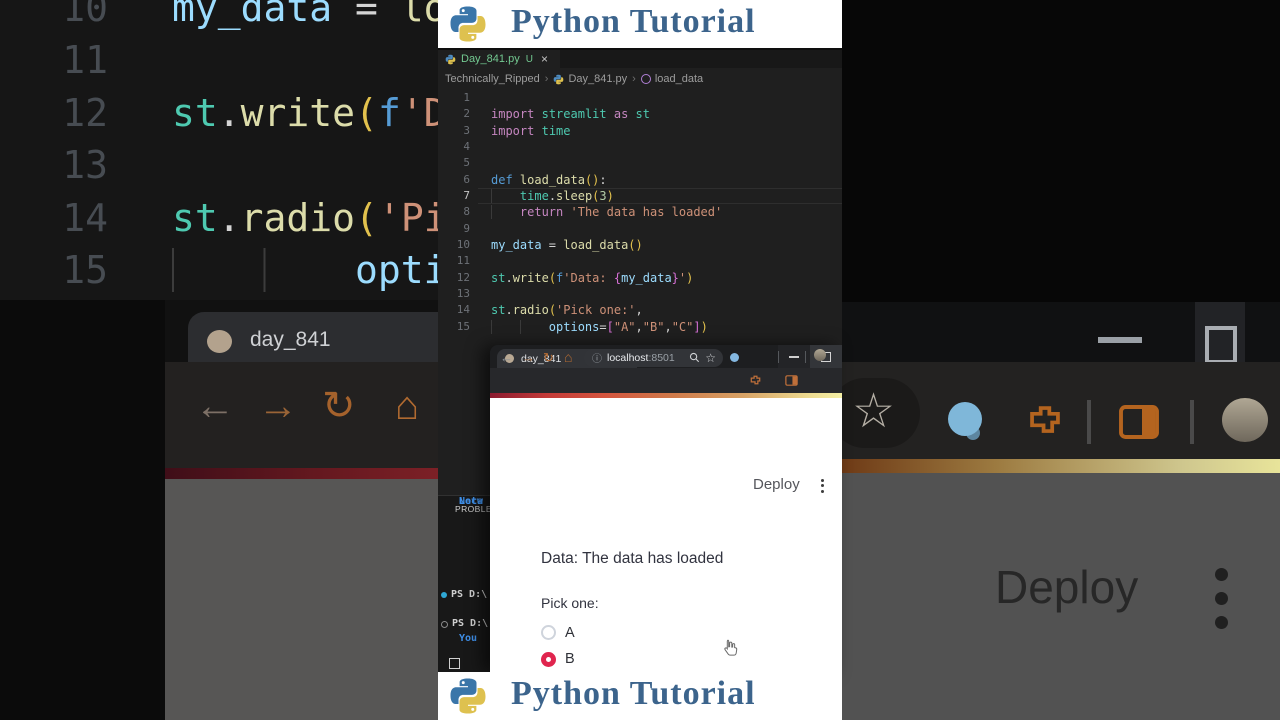 The image size is (1280, 720). Describe the element at coordinates (301, 599) in the screenshot. I see `background-page-left` at that location.